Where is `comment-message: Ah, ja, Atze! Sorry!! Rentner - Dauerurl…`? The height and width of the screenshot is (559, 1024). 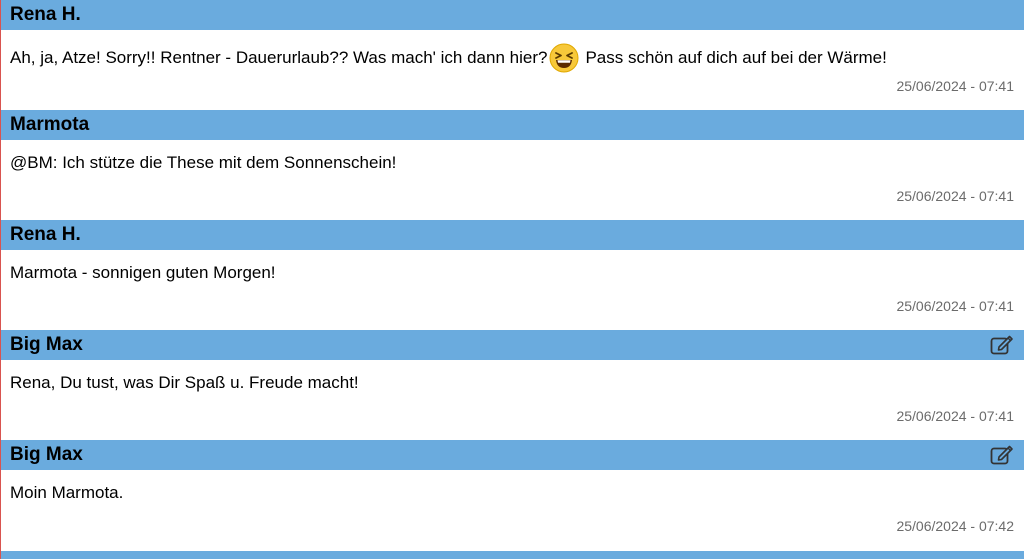 comment-message: Ah, ja, Atze! Sorry!! Rentner - Dauerurl… is located at coordinates (448, 58).